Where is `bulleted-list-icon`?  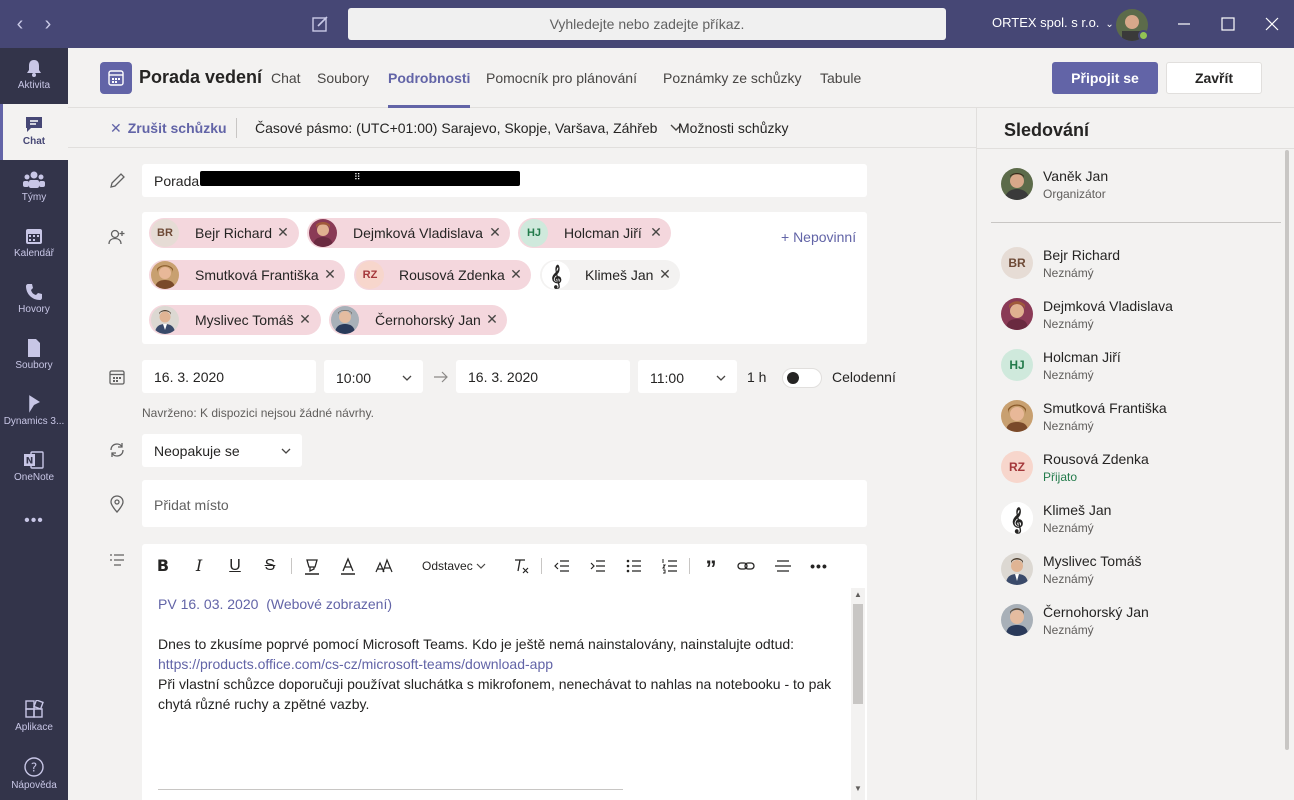
bulleted-list-icon is located at coordinates (634, 566).